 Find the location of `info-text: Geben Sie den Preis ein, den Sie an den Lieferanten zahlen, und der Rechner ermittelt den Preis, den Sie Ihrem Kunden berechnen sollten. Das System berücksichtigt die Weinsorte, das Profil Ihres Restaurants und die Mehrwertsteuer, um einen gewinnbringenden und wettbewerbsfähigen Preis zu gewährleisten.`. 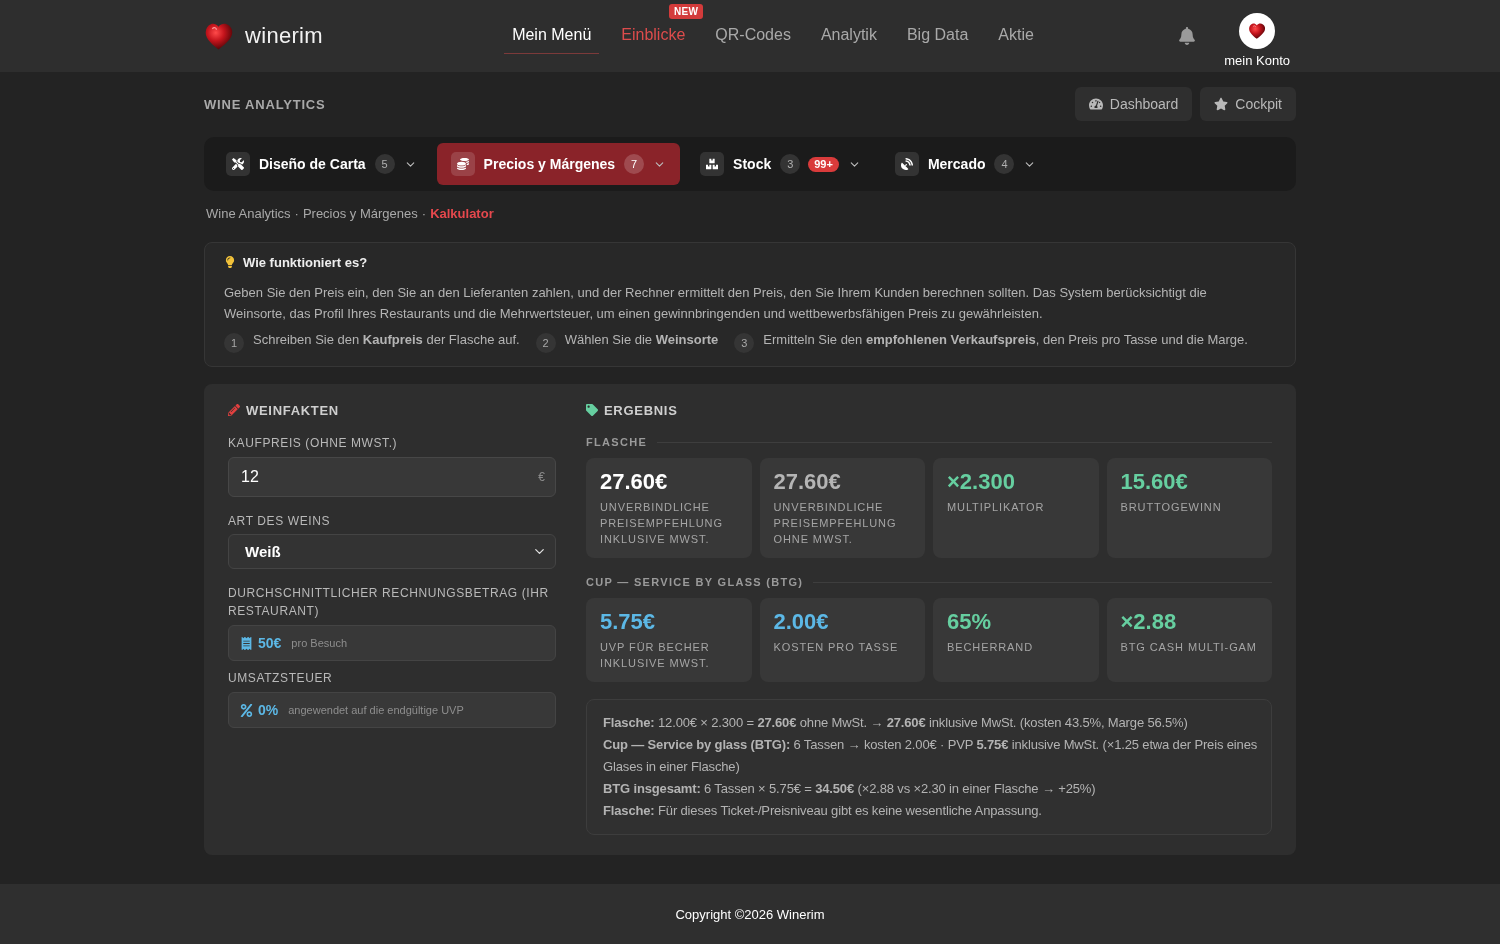

info-text: Geben Sie den Preis ein, den Sie an den Lieferanten zahlen, und der Rechner ermittelt den Preis, den Sie Ihrem Kunden berechnen sollten. Das System berücksichtigt die Weinsorte, das Profil Ihres Restaurants und die Mehrwertsteuer, um einen gewinnbringenden und wettbewerbsfähigen Preis zu gewährleisten. is located at coordinates (716, 303).